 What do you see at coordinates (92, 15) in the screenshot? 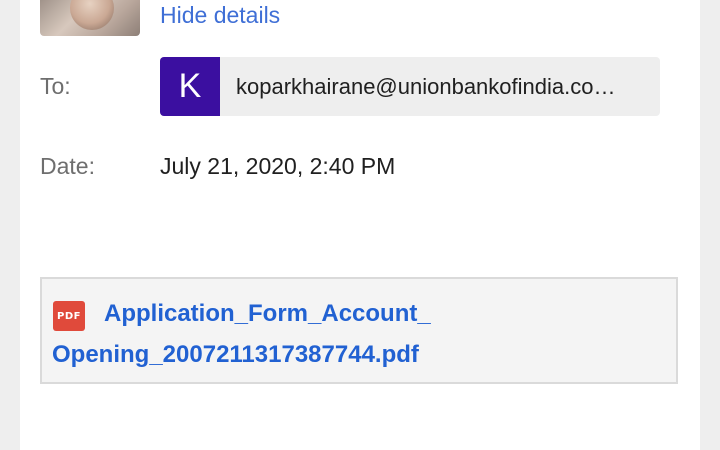
I see `avatar-photo-image` at bounding box center [92, 15].